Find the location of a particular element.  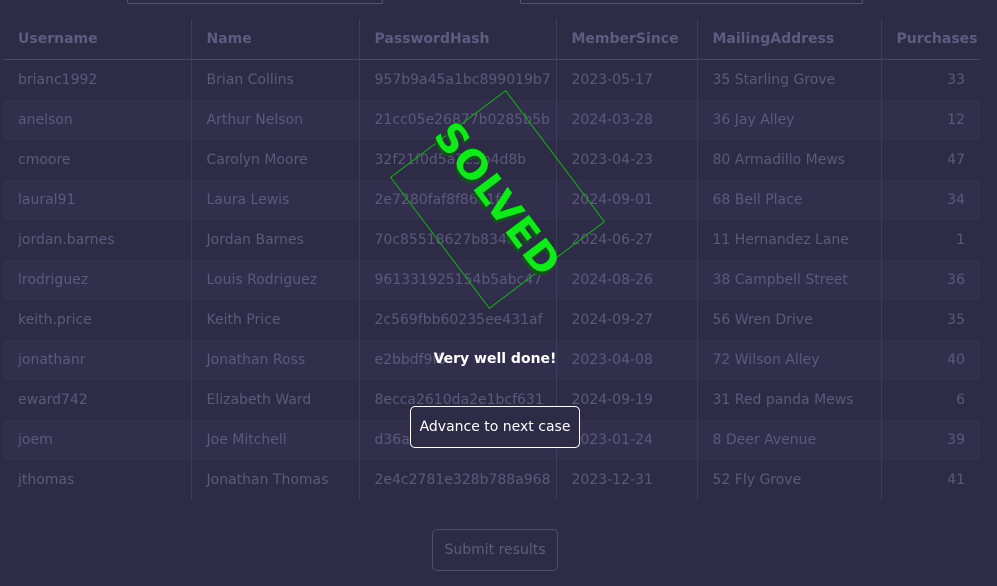

advance-next-case-button: Advance to next case is located at coordinates (495, 427).